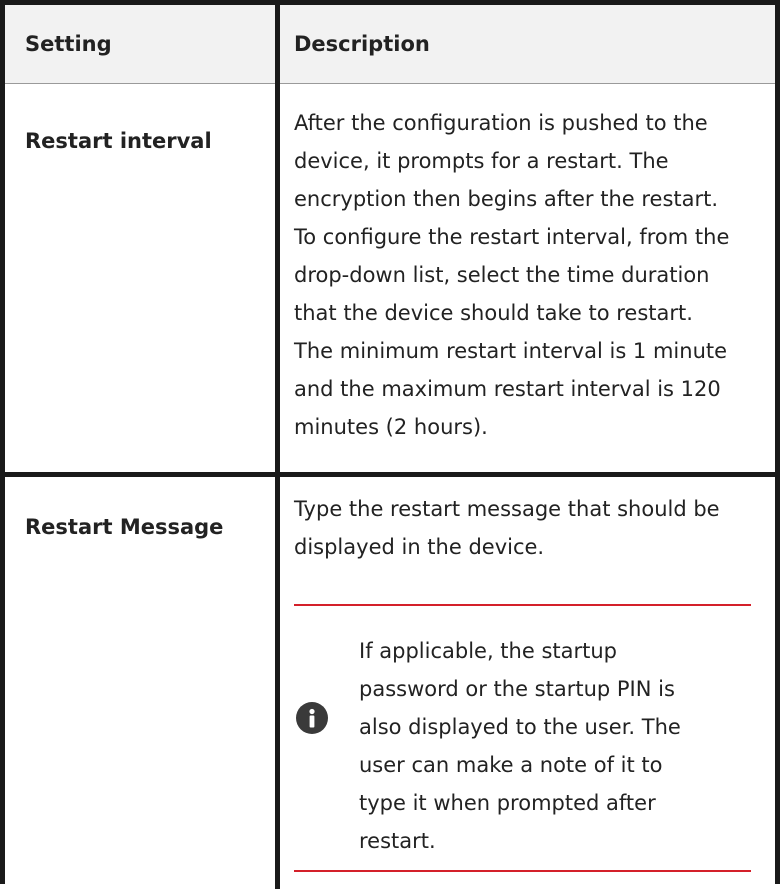 This screenshot has width=780, height=889. I want to click on note-bottom-rule, so click(522, 871).